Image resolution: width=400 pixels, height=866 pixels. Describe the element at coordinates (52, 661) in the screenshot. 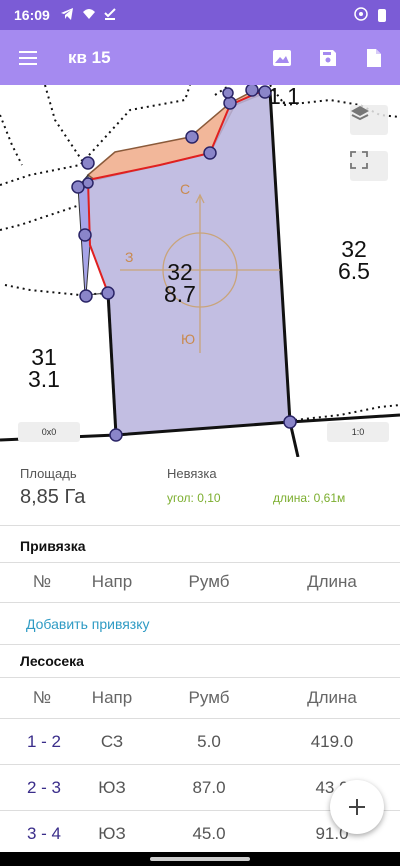

I see `plot-section-title: Лесосека` at that location.